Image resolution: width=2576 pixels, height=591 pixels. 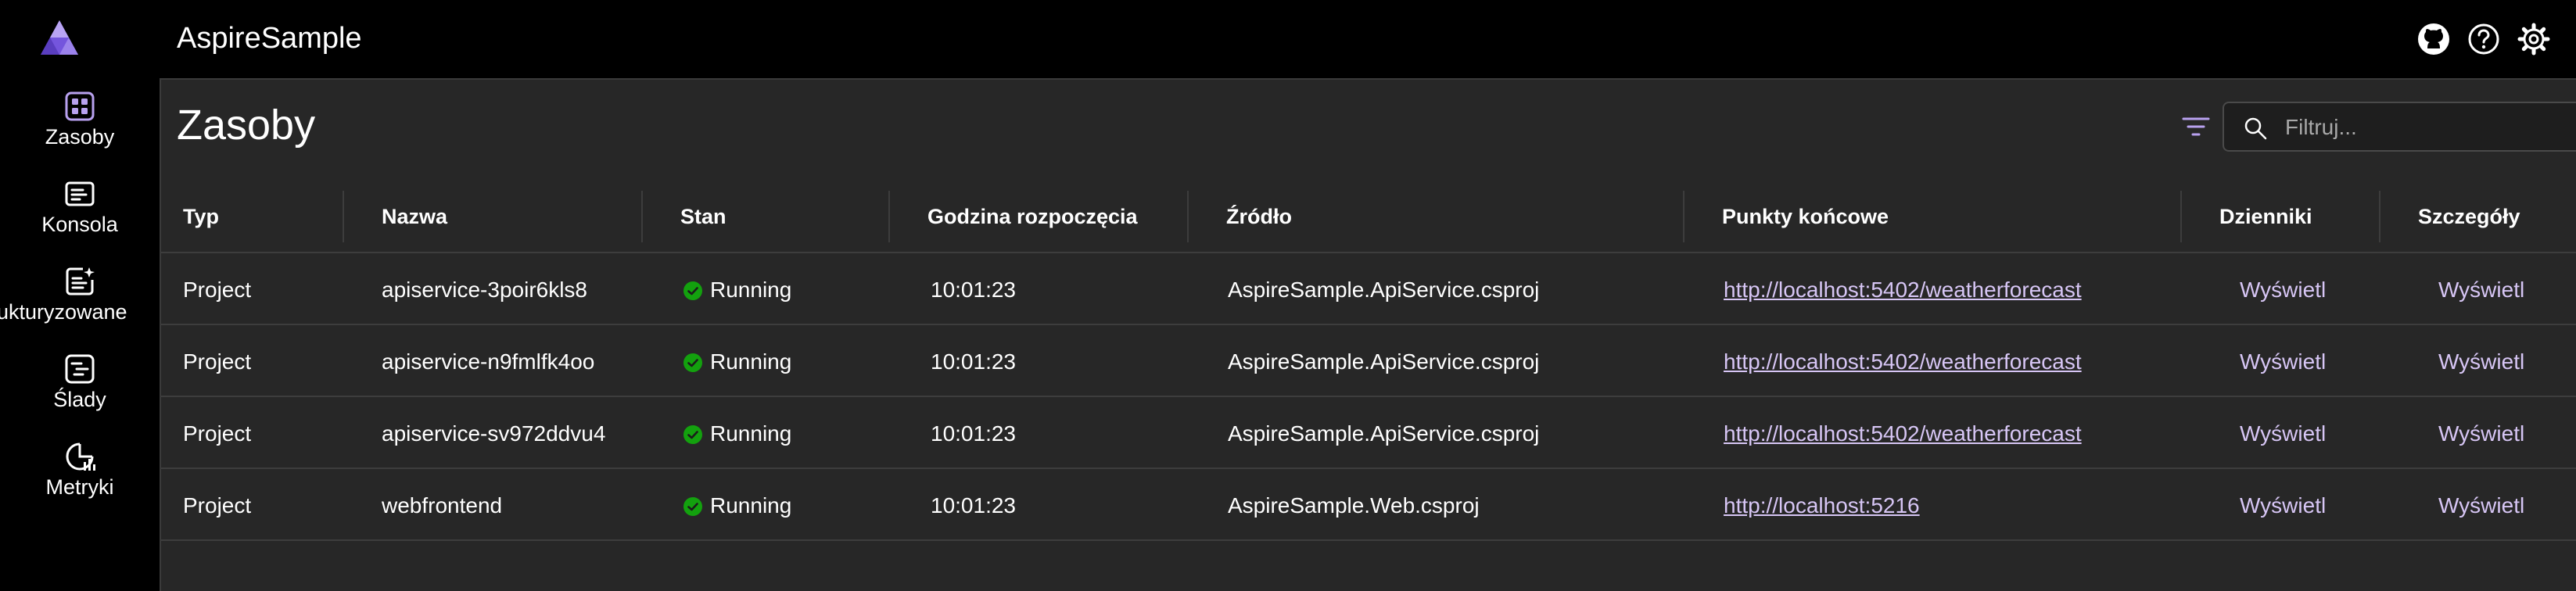 What do you see at coordinates (2433, 39) in the screenshot?
I see `github-icon` at bounding box center [2433, 39].